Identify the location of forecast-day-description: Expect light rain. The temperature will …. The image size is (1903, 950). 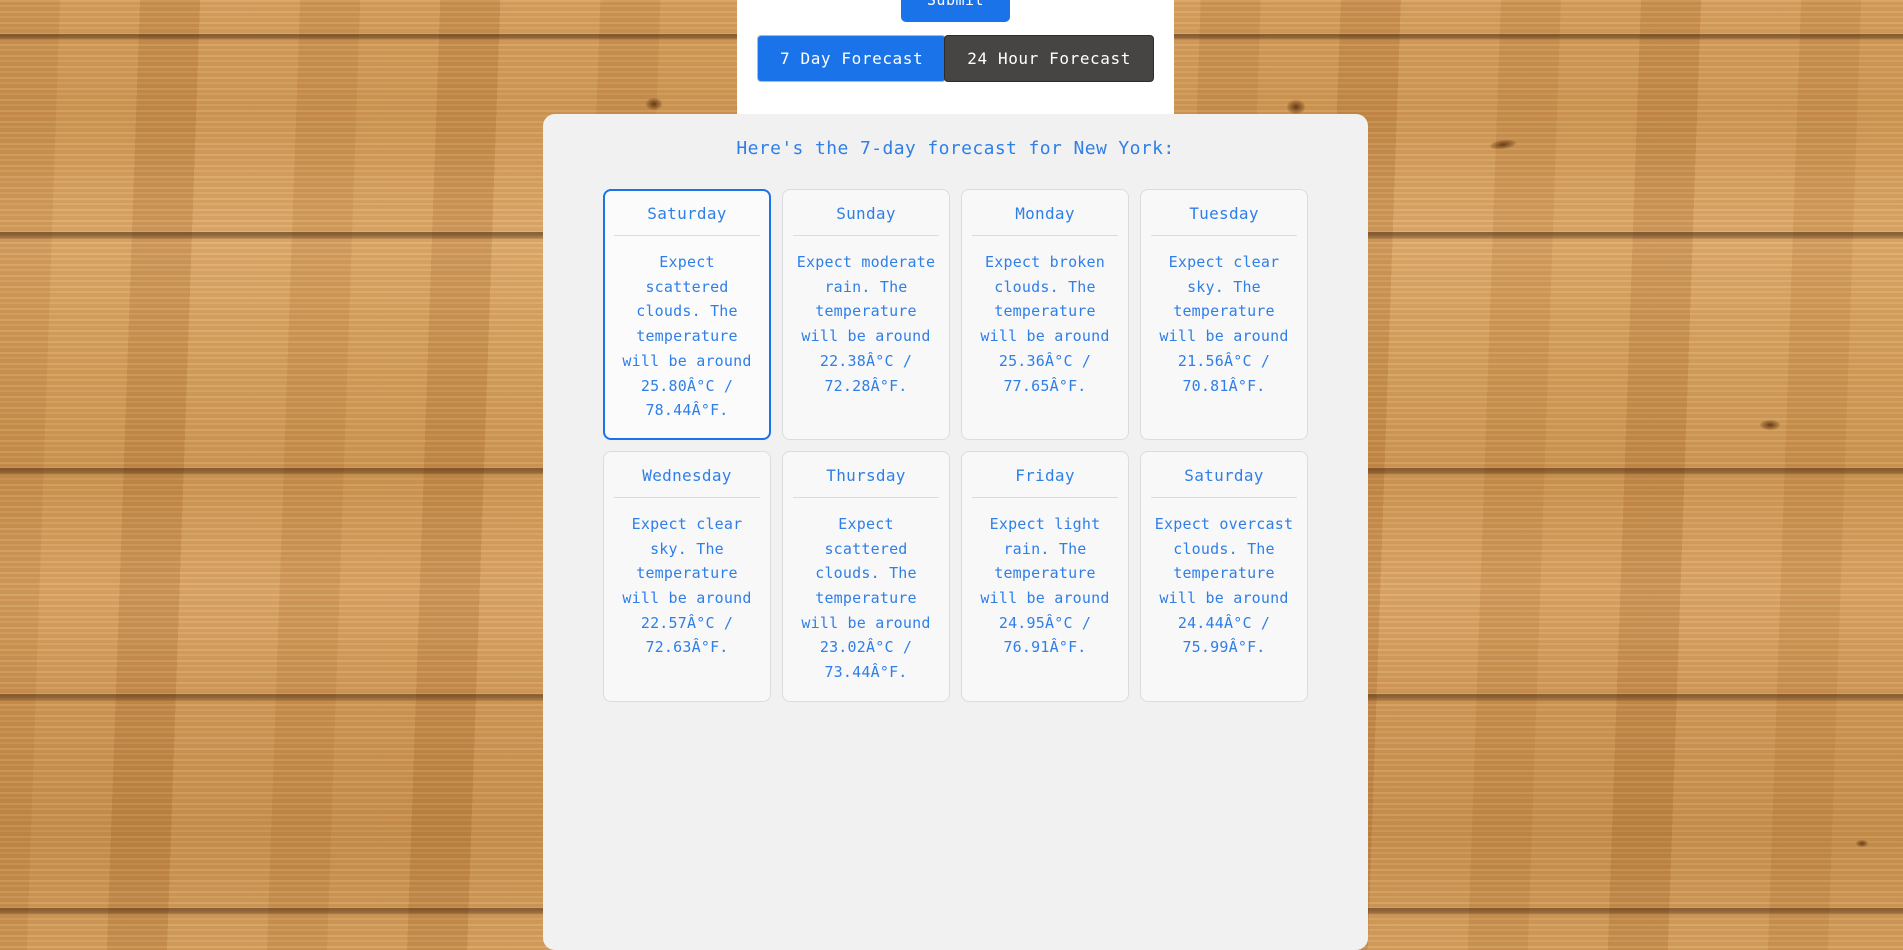
(1045, 585).